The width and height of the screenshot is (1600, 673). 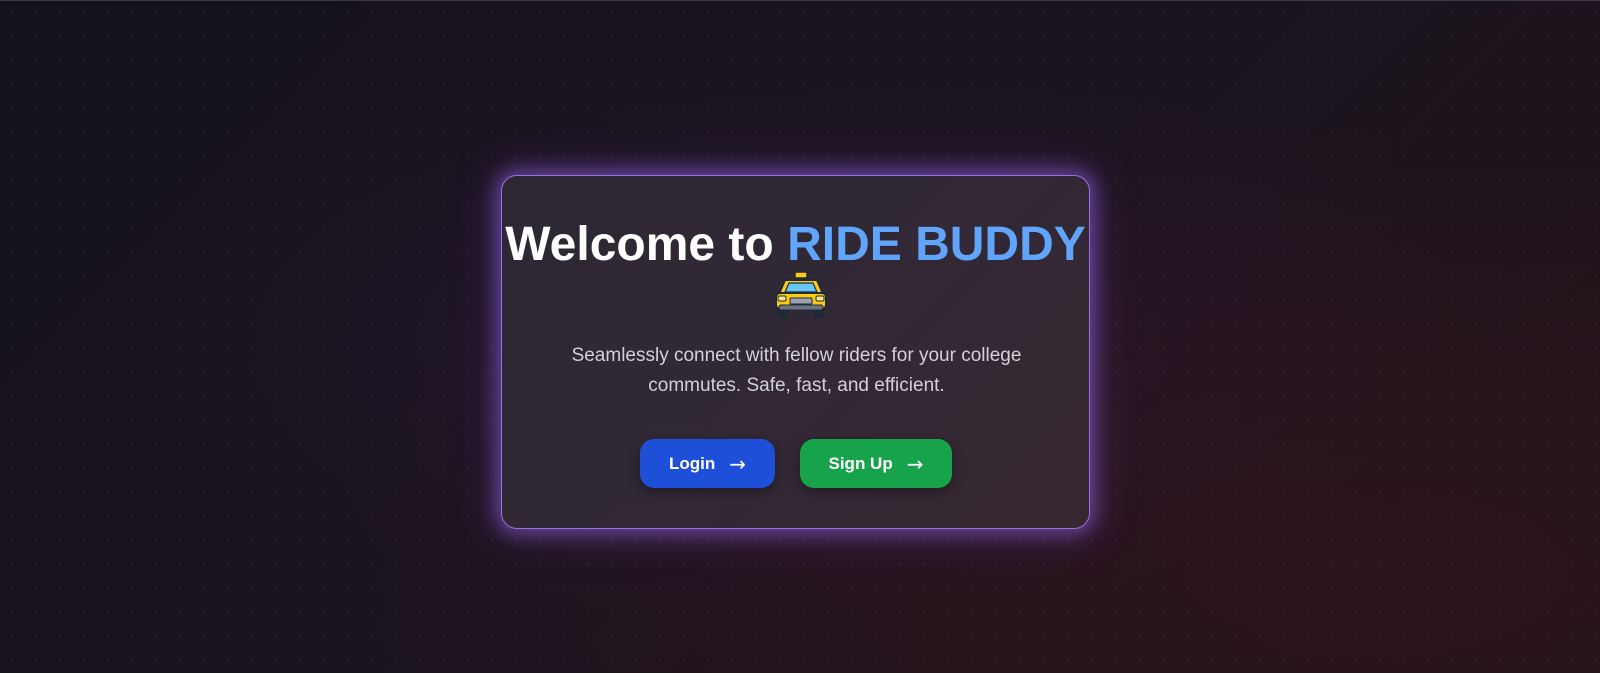 I want to click on page-title: Welcome to RIDE BUDDY, so click(x=795, y=271).